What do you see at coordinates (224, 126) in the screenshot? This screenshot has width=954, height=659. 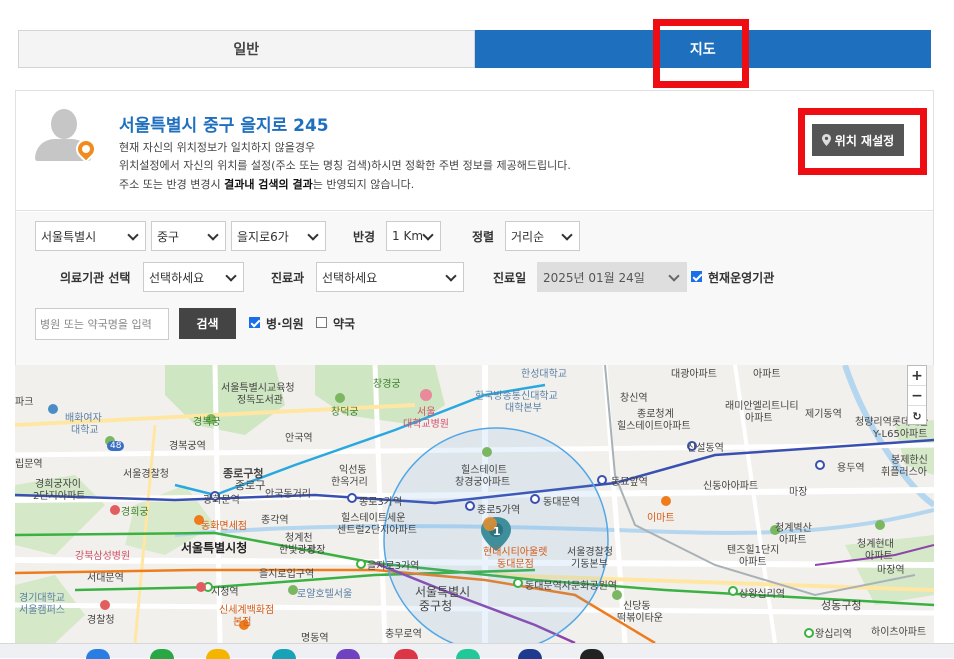 I see `current-address: 서울특별시 중구 을지로 245` at bounding box center [224, 126].